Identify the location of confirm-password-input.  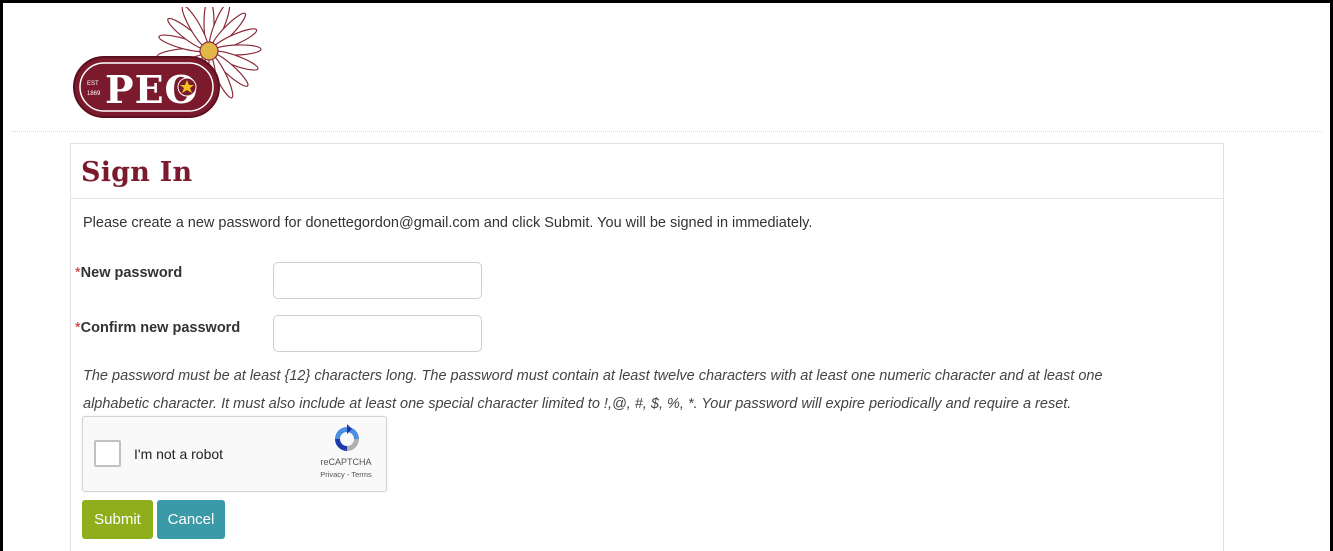
(377, 333).